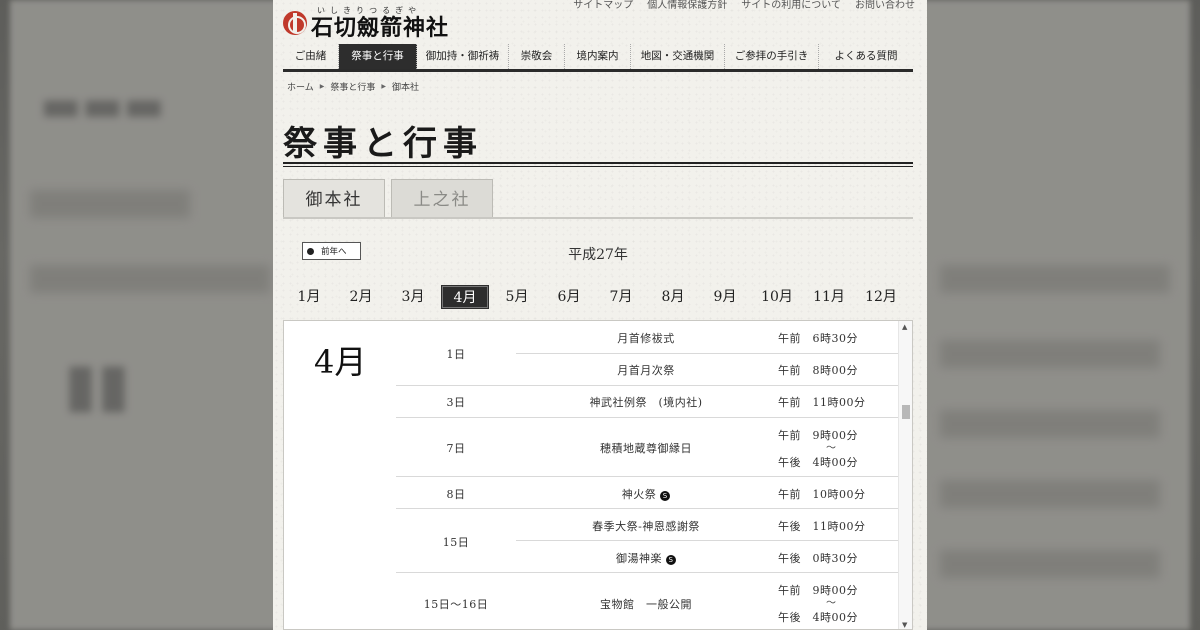 Image resolution: width=1200 pixels, height=630 pixels. Describe the element at coordinates (646, 604) in the screenshot. I see `schedule-event: 宝物館 一般公開` at that location.